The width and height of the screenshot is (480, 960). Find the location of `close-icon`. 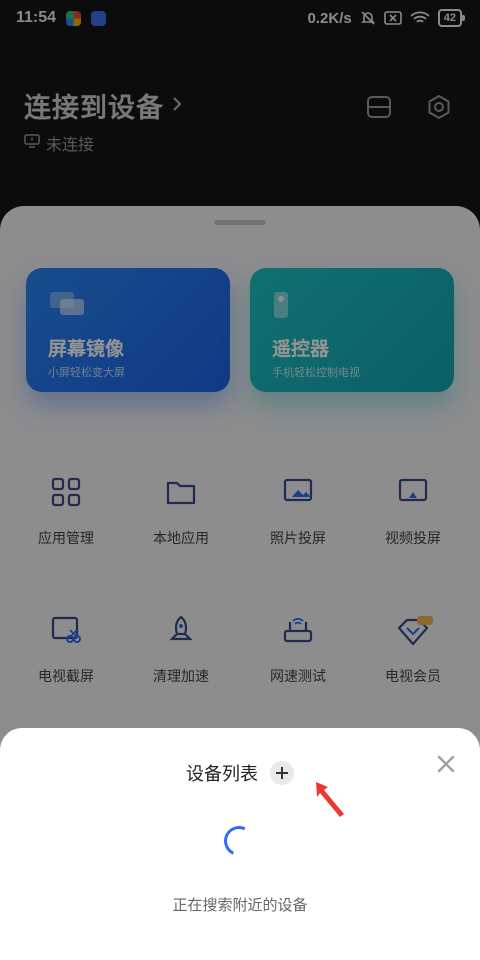

close-icon is located at coordinates (446, 764).